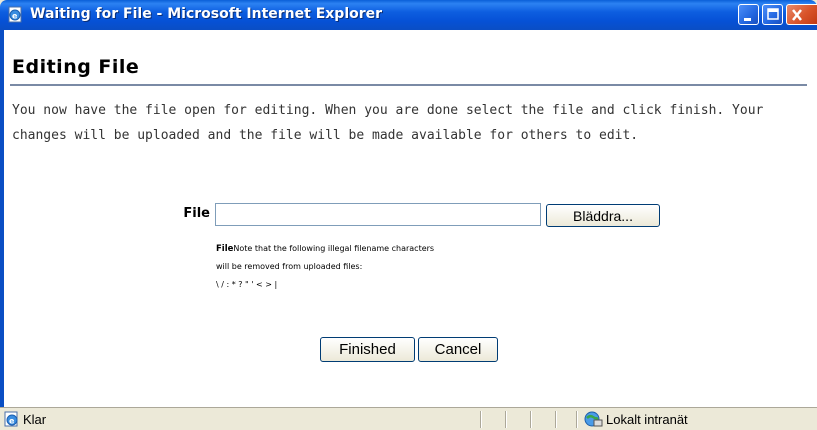 The width and height of the screenshot is (817, 430). Describe the element at coordinates (458, 349) in the screenshot. I see `cancel-button: Cancel` at that location.